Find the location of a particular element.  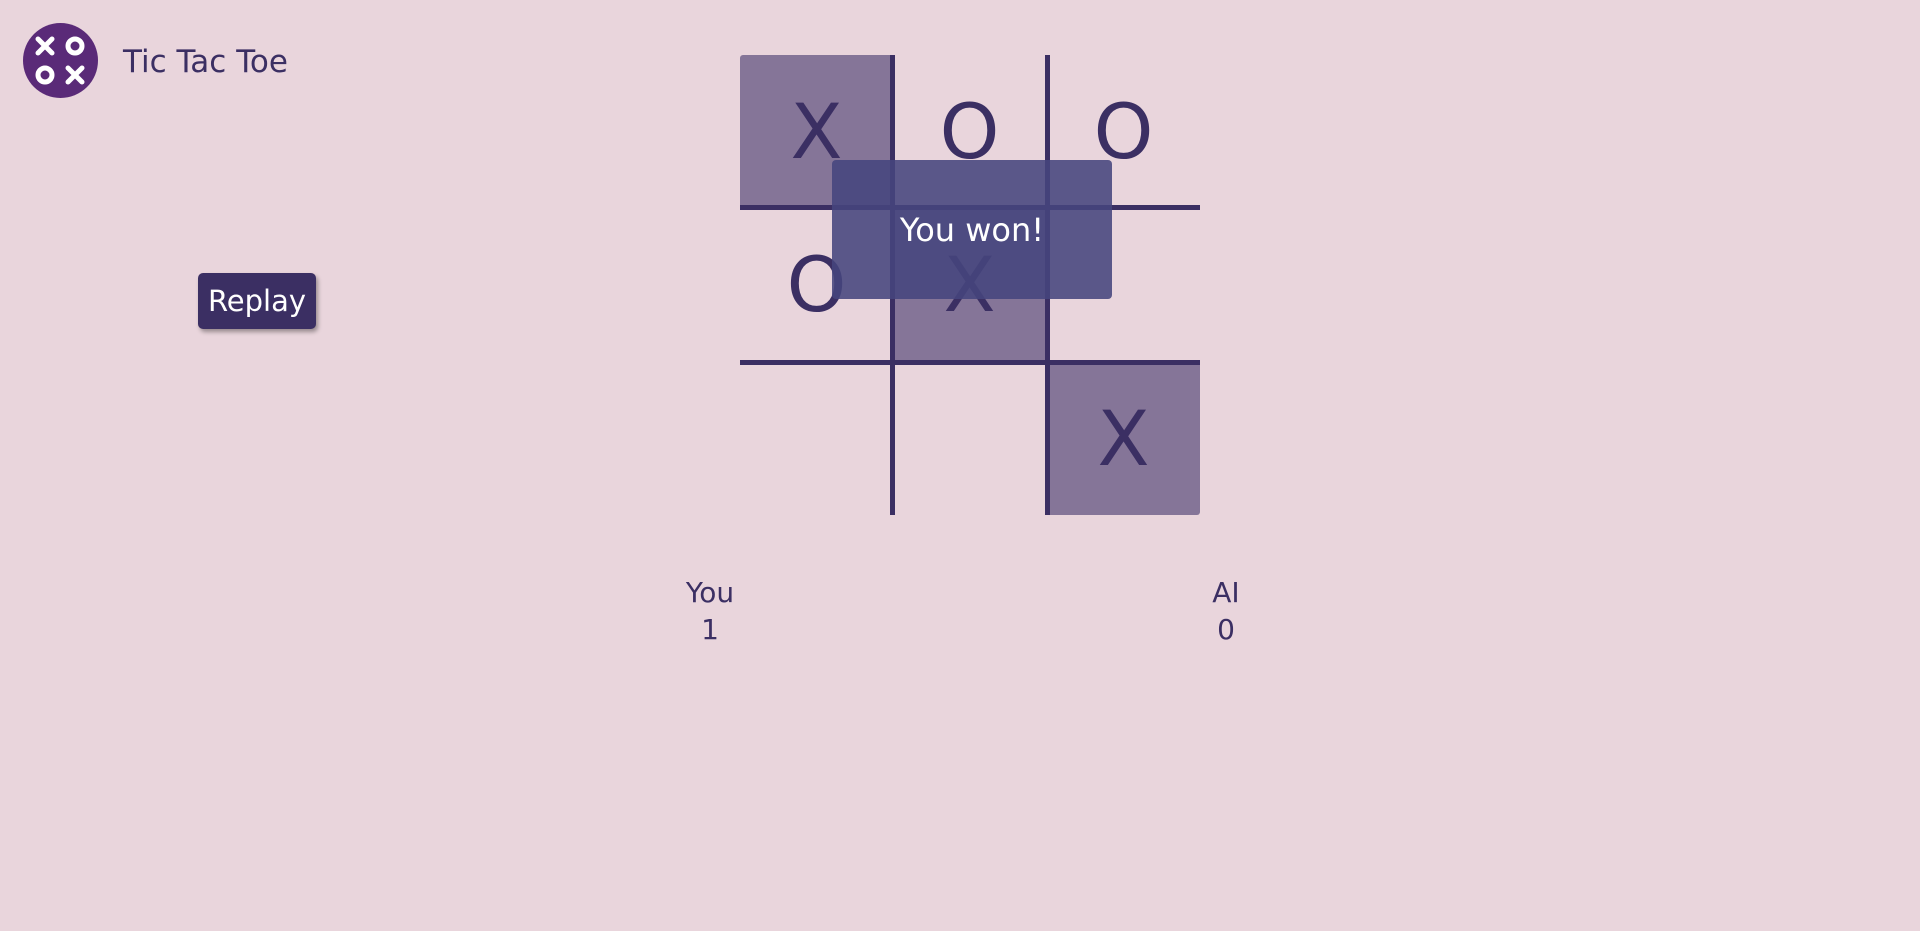

xoox-logo-icon is located at coordinates (60, 60).